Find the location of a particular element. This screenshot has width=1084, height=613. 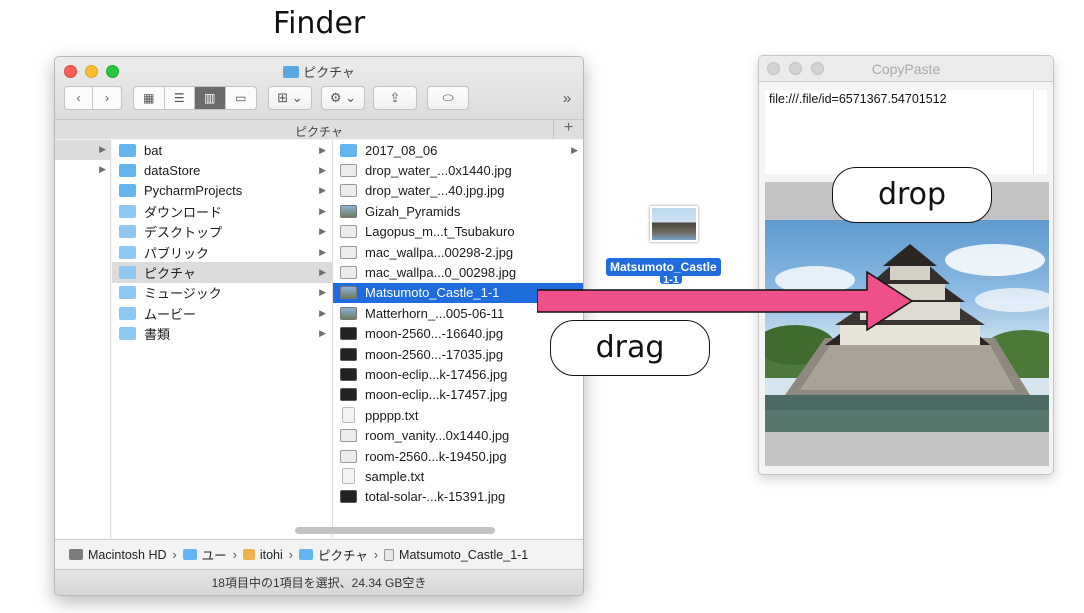

file-name: moon-2560...-17035.jpg is located at coordinates (434, 354).